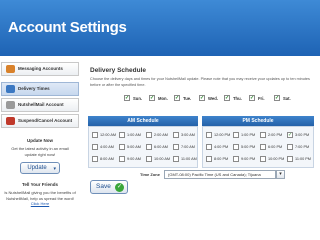 Image resolution: width=320 pixels, height=240 pixels. Describe the element at coordinates (272, 159) in the screenshot. I see `pm-time-slot: 10:00 PM` at that location.